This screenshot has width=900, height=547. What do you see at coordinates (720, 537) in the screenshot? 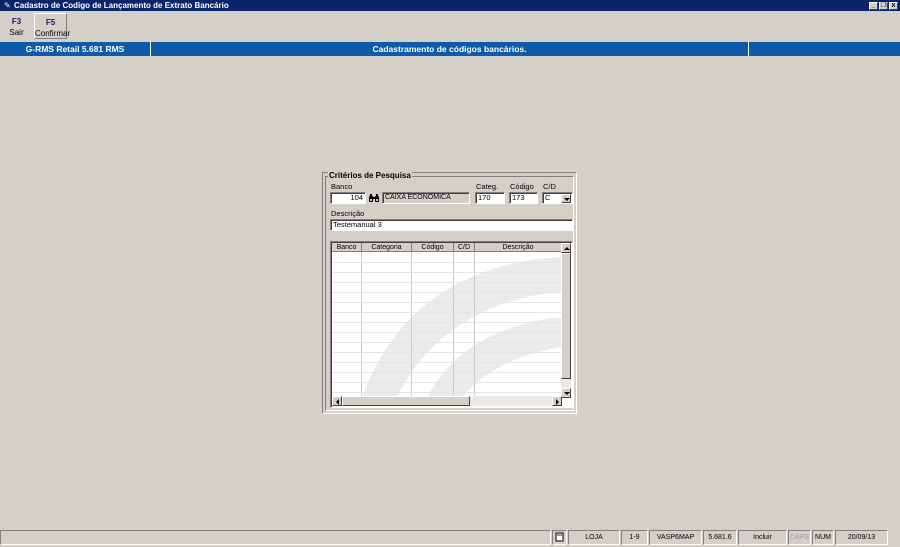
I see `status-version: 5.681.6` at bounding box center [720, 537].